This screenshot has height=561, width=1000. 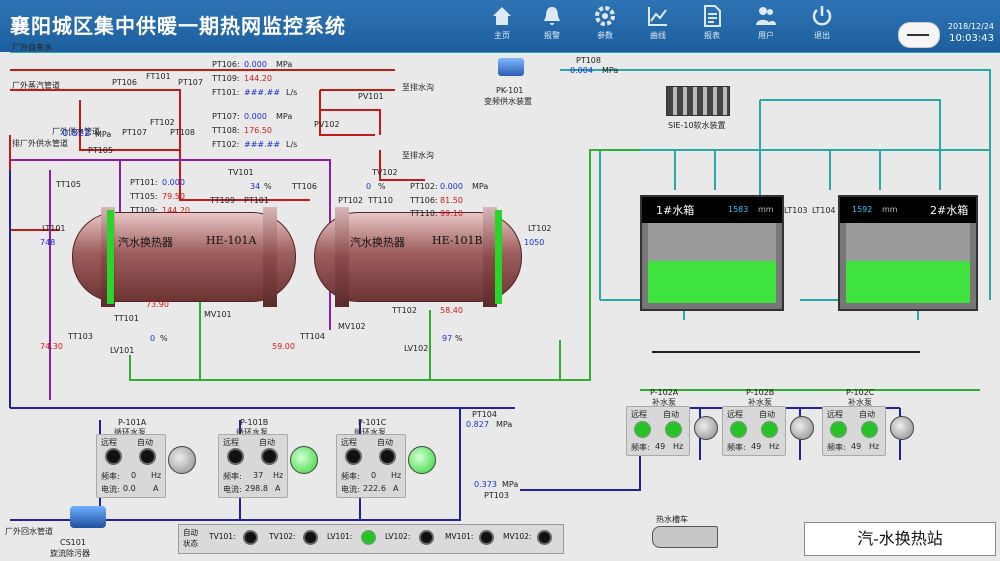 What do you see at coordinates (226, 144) in the screenshot?
I see `ft102-readout-label: FT102:` at bounding box center [226, 144].